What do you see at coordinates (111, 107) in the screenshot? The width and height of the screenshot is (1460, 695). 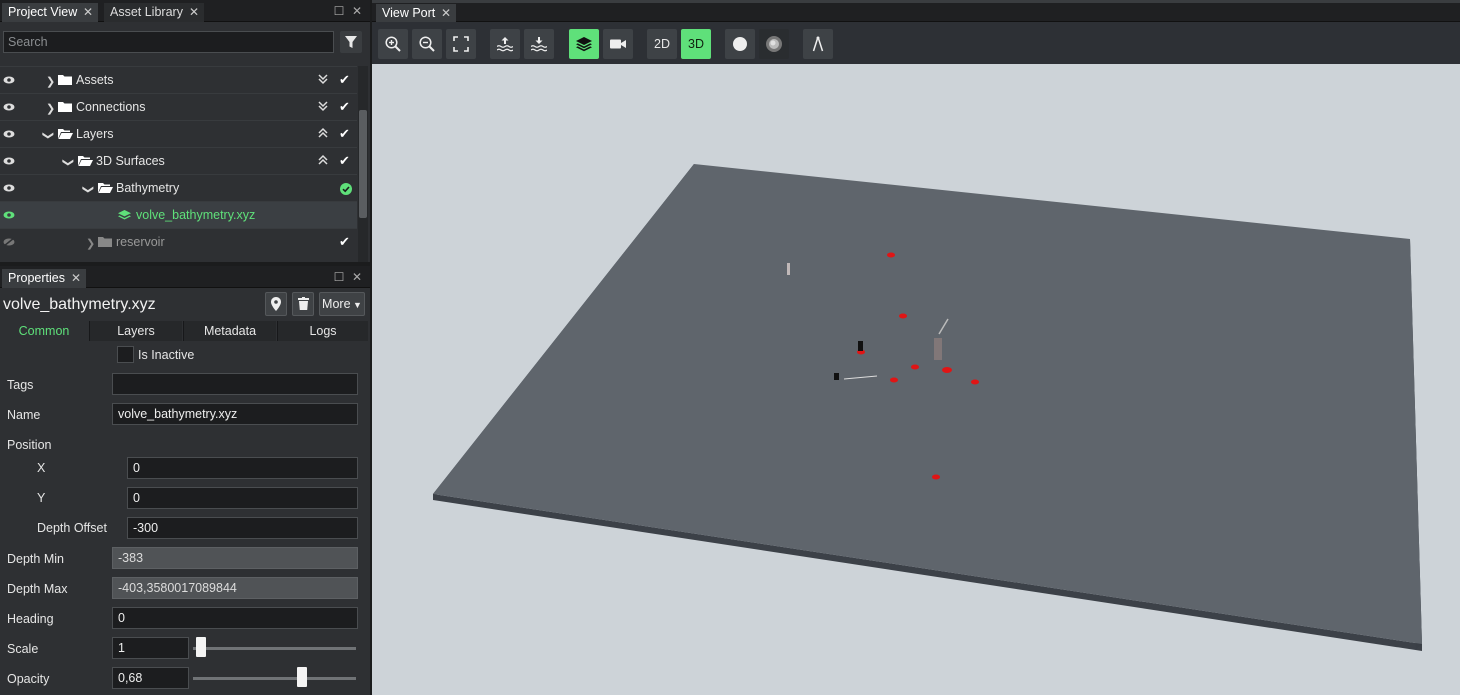 I see `tree-item-label: Connections` at bounding box center [111, 107].